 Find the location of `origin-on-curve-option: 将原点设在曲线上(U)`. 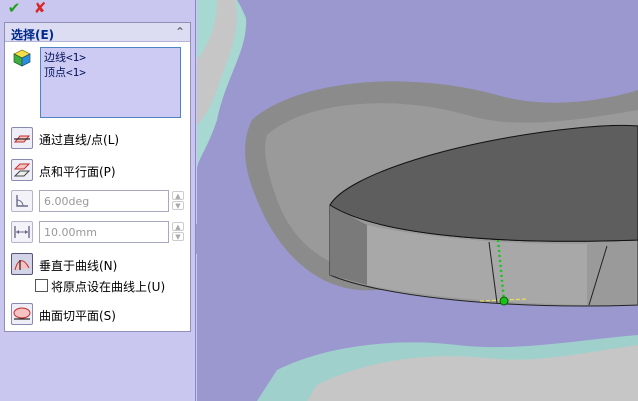

origin-on-curve-option: 将原点设在曲线上(U) is located at coordinates (100, 287).